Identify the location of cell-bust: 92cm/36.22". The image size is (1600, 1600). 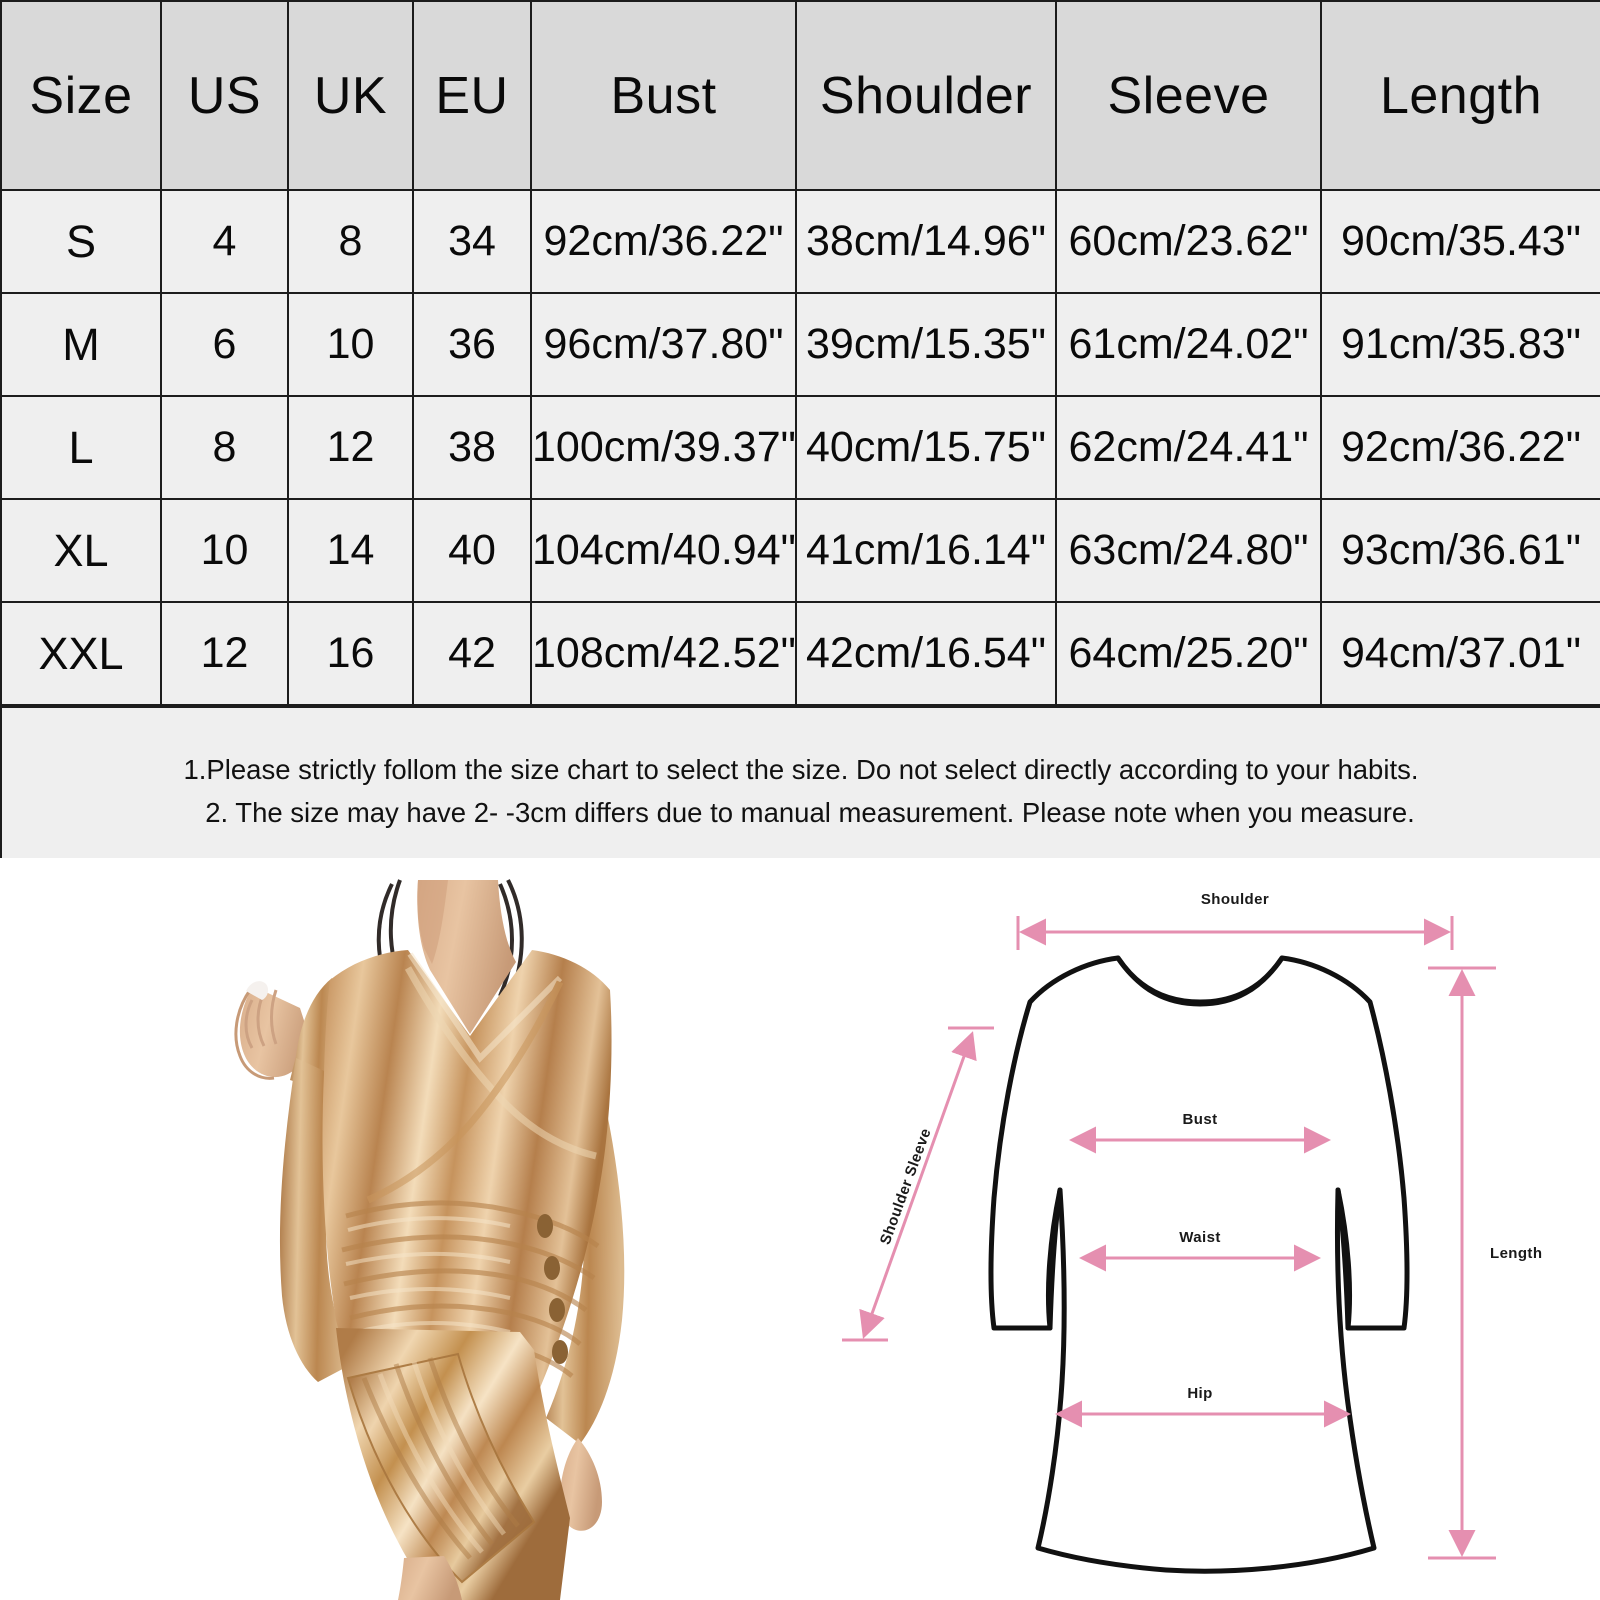
(663, 241).